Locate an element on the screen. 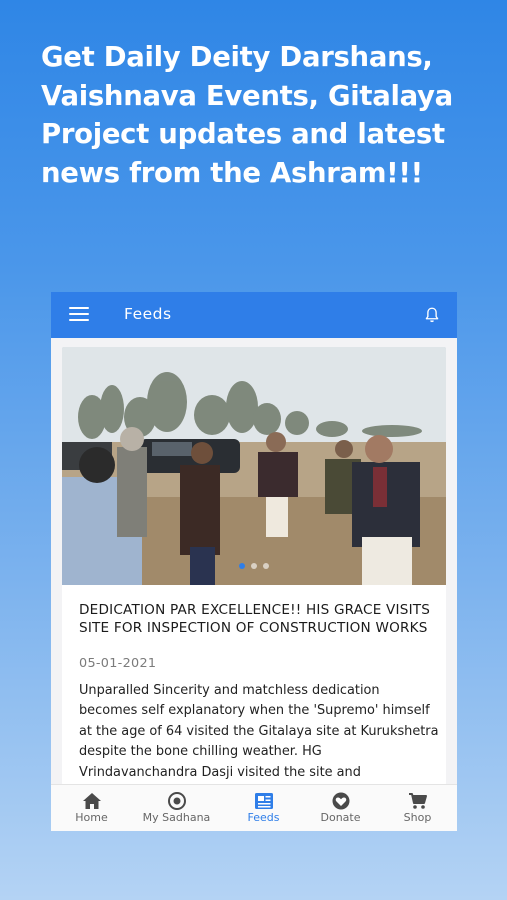 This screenshot has height=900, width=507. bell-icon is located at coordinates (432, 315).